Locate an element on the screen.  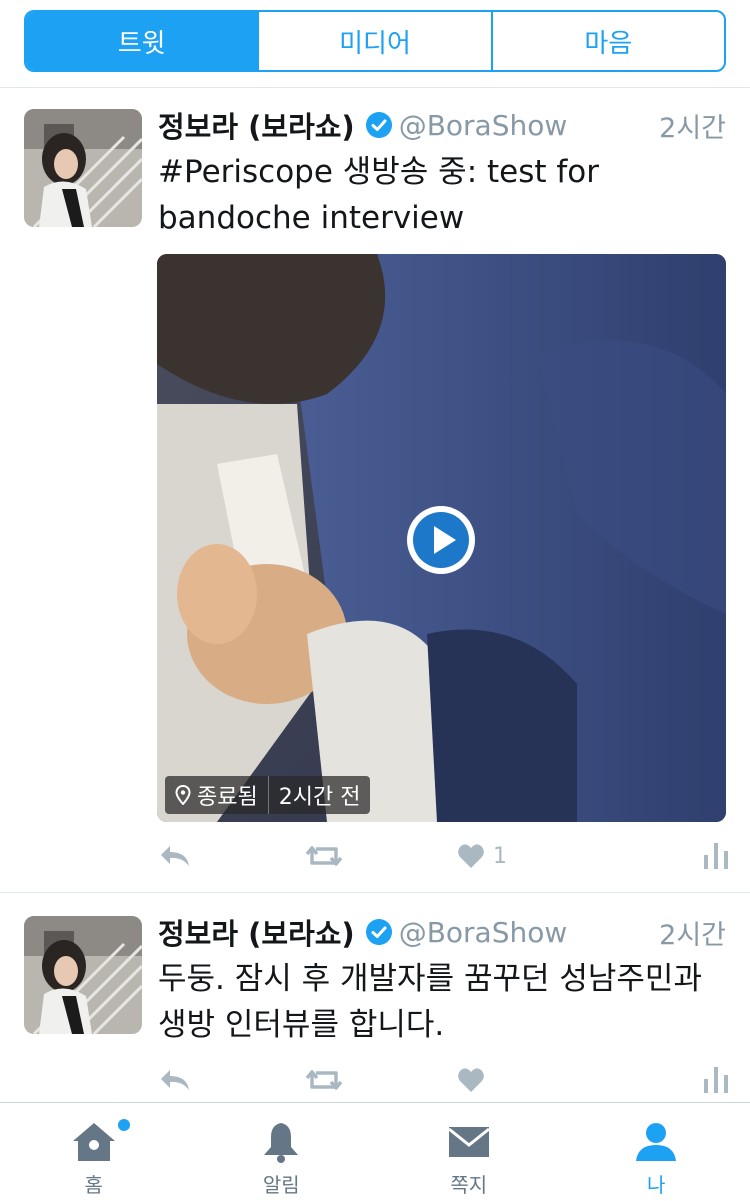
tab-media: 미디어 is located at coordinates (376, 41).